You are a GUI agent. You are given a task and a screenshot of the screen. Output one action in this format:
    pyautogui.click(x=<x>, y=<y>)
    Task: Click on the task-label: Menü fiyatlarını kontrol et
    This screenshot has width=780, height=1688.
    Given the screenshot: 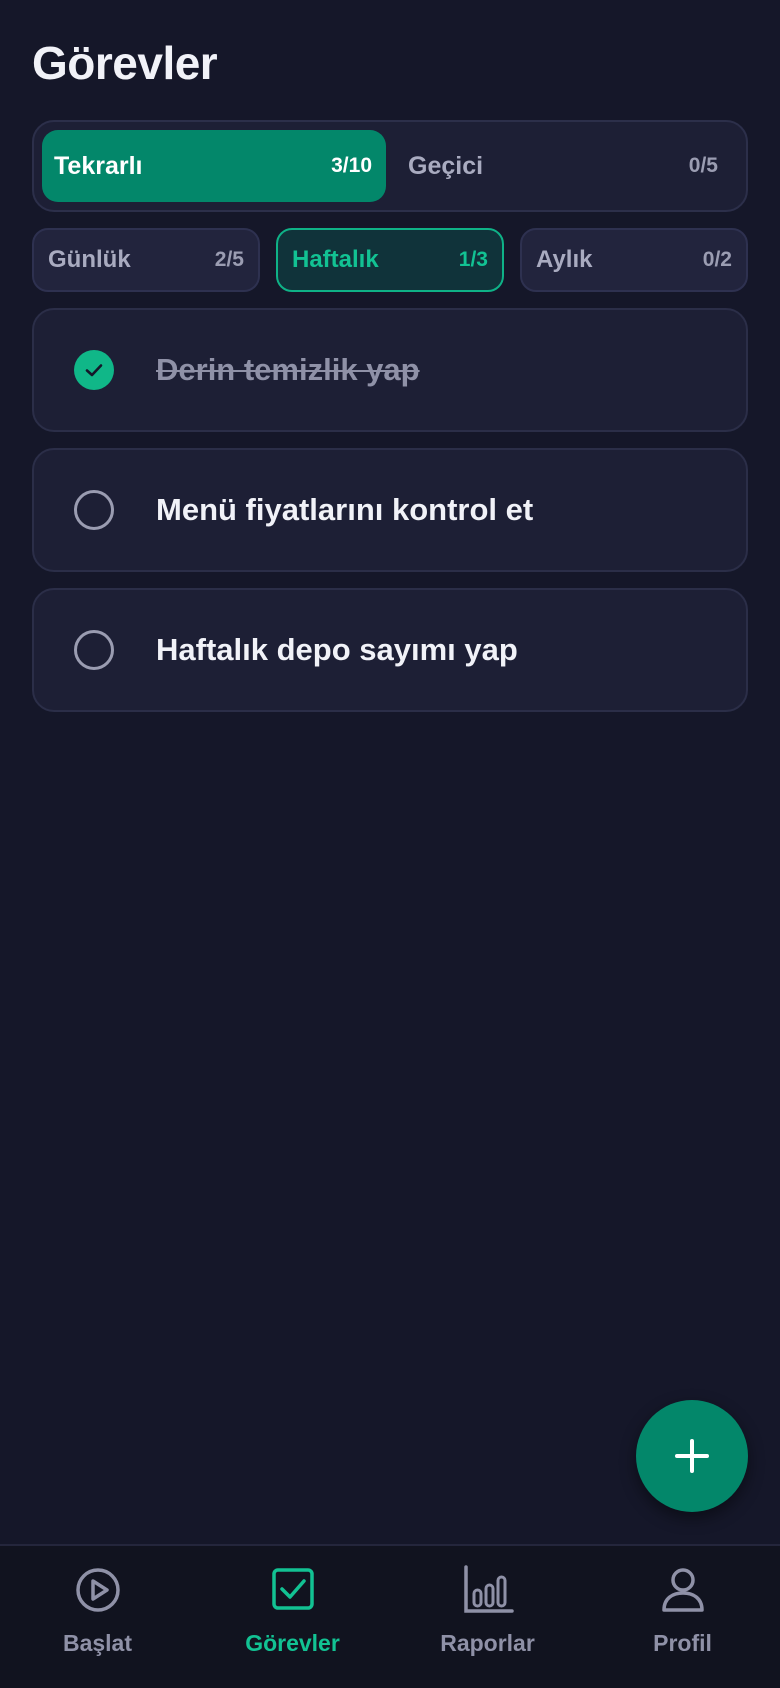 What is the action you would take?
    pyautogui.click(x=345, y=509)
    